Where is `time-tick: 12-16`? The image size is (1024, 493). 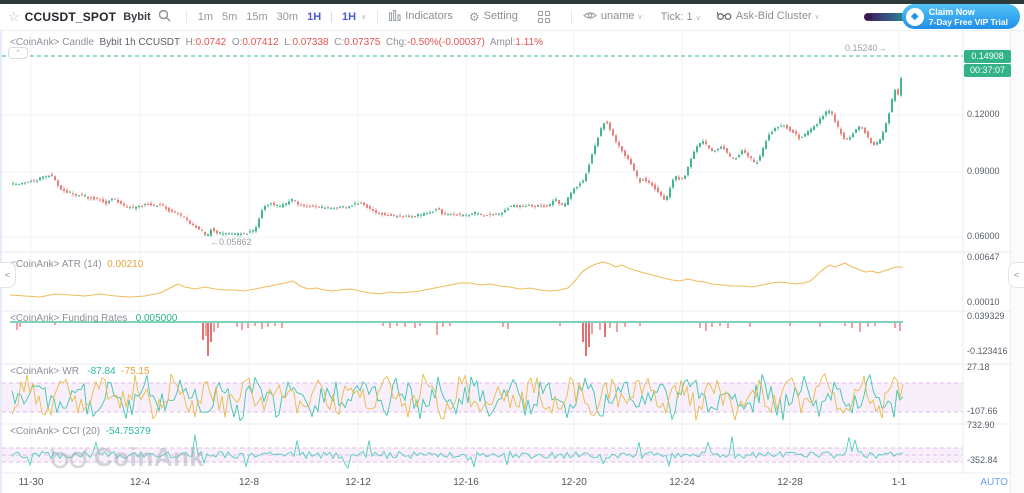
time-tick: 12-16 is located at coordinates (466, 482).